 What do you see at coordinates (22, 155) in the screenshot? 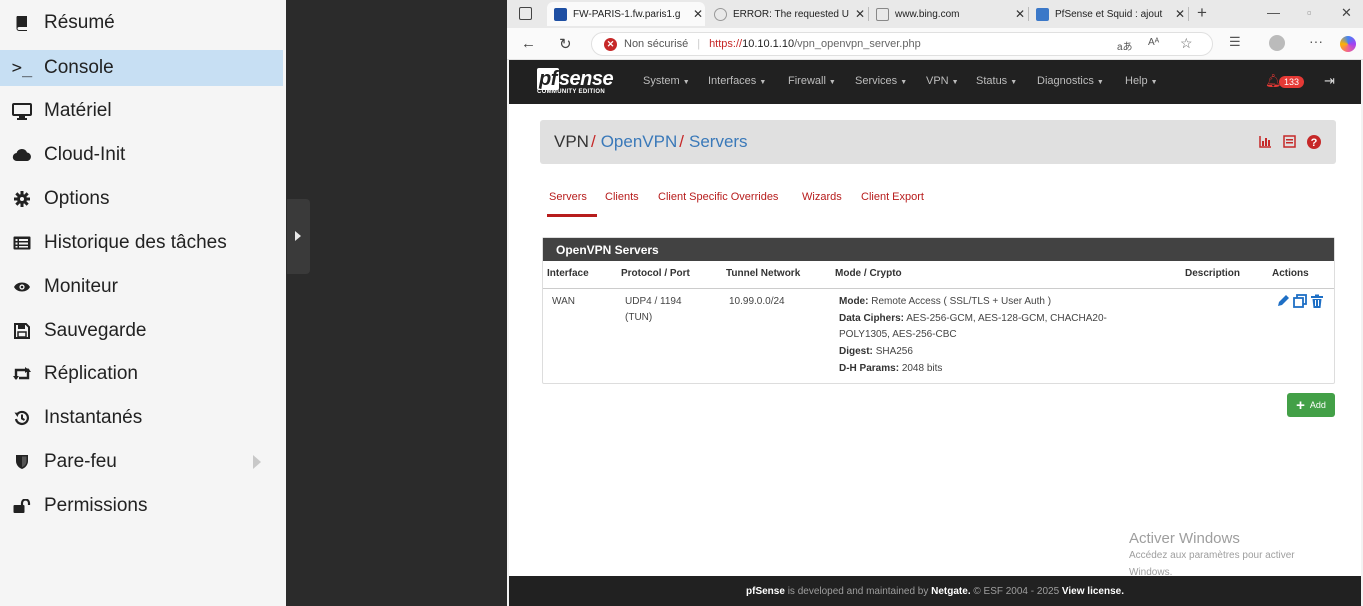
I see `cloud-icon` at bounding box center [22, 155].